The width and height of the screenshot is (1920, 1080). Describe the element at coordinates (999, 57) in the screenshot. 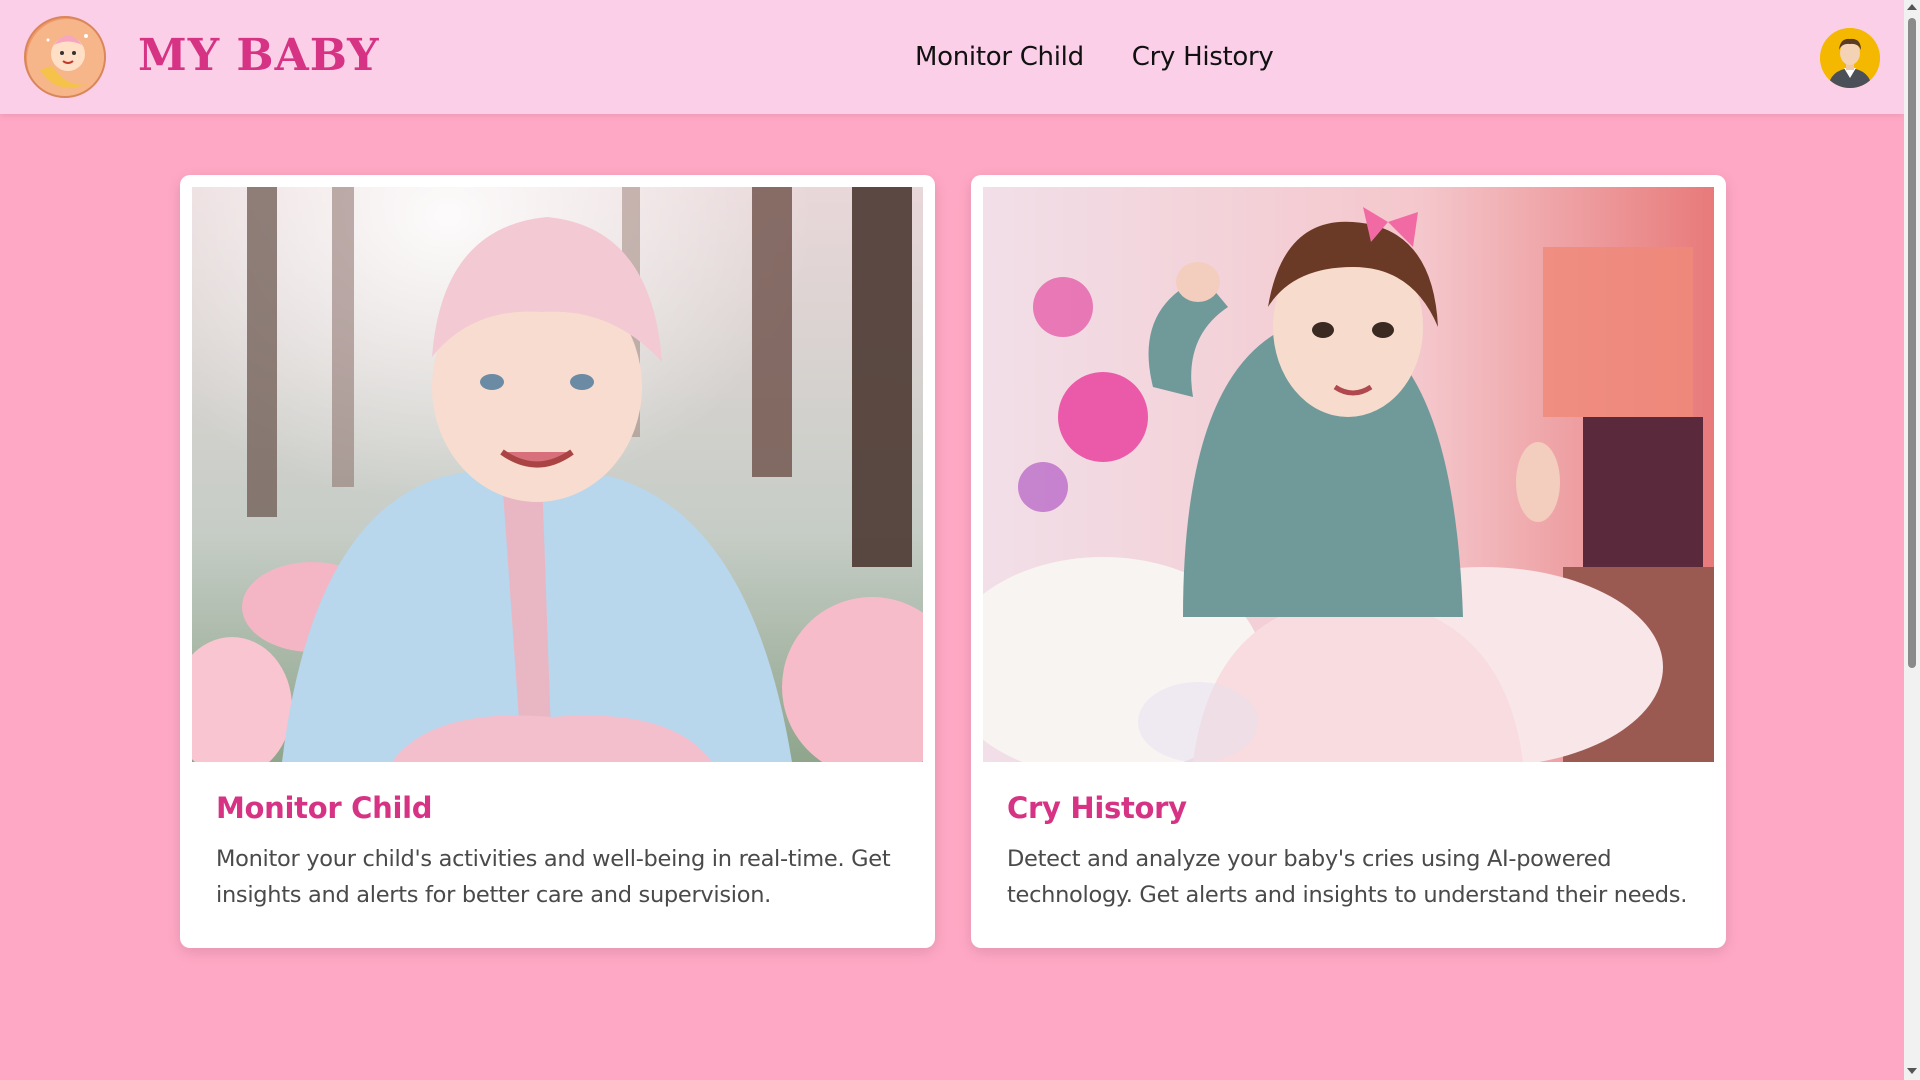

I see `nav-item-monitor-child: Monitor Child` at that location.